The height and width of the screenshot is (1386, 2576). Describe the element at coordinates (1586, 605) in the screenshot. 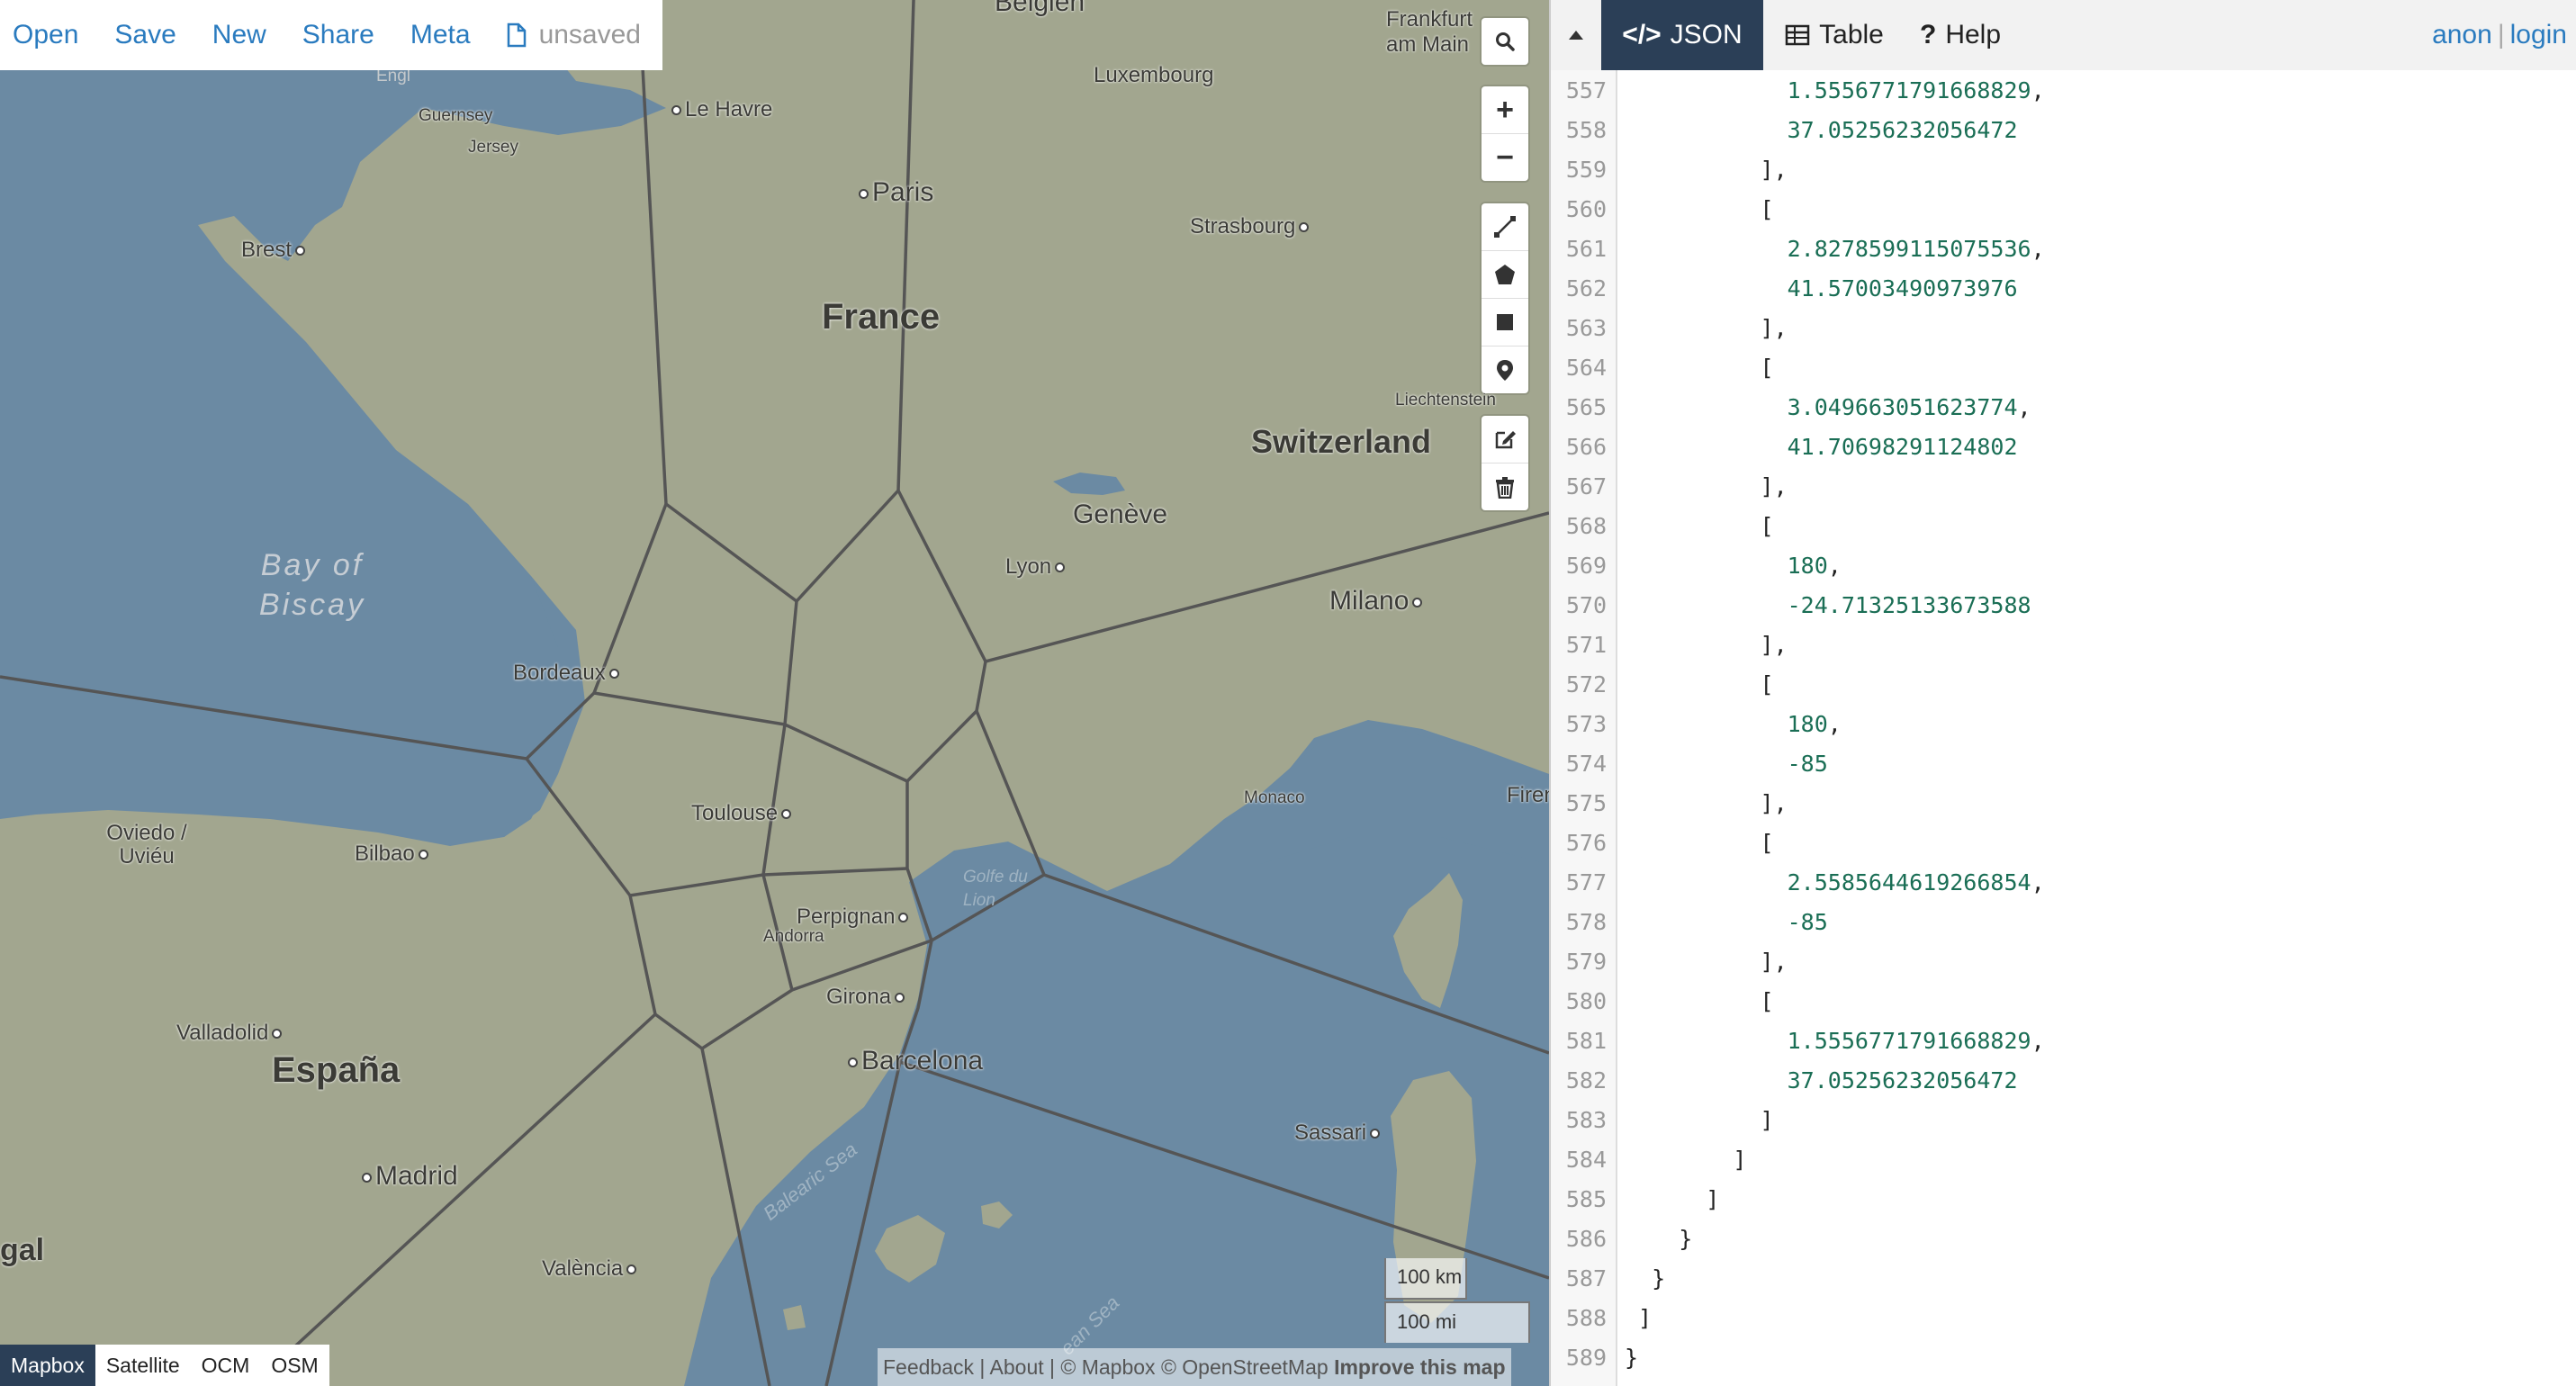

I see `line-number: 570` at that location.